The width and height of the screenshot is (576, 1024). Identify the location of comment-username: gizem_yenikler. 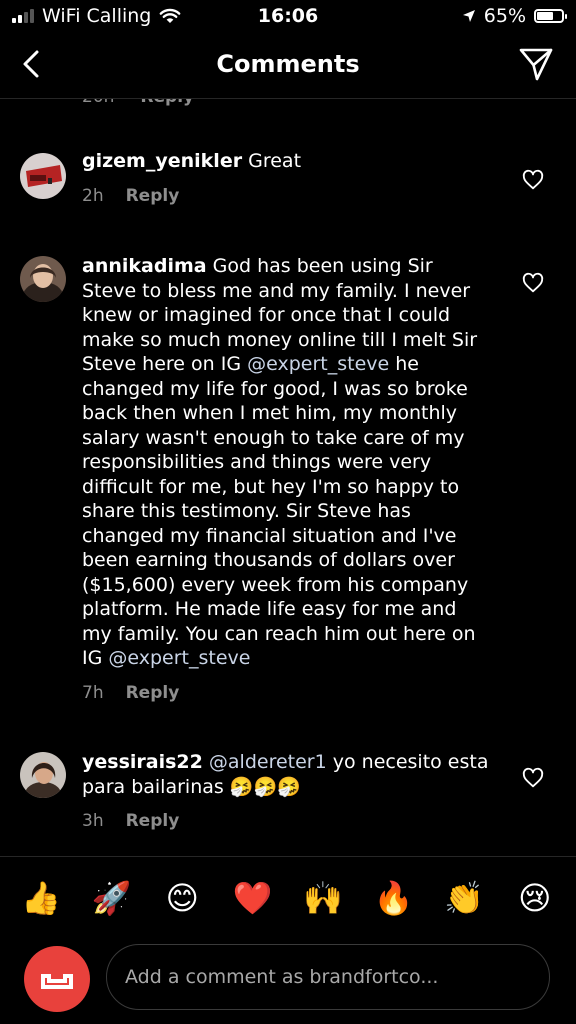
(162, 161).